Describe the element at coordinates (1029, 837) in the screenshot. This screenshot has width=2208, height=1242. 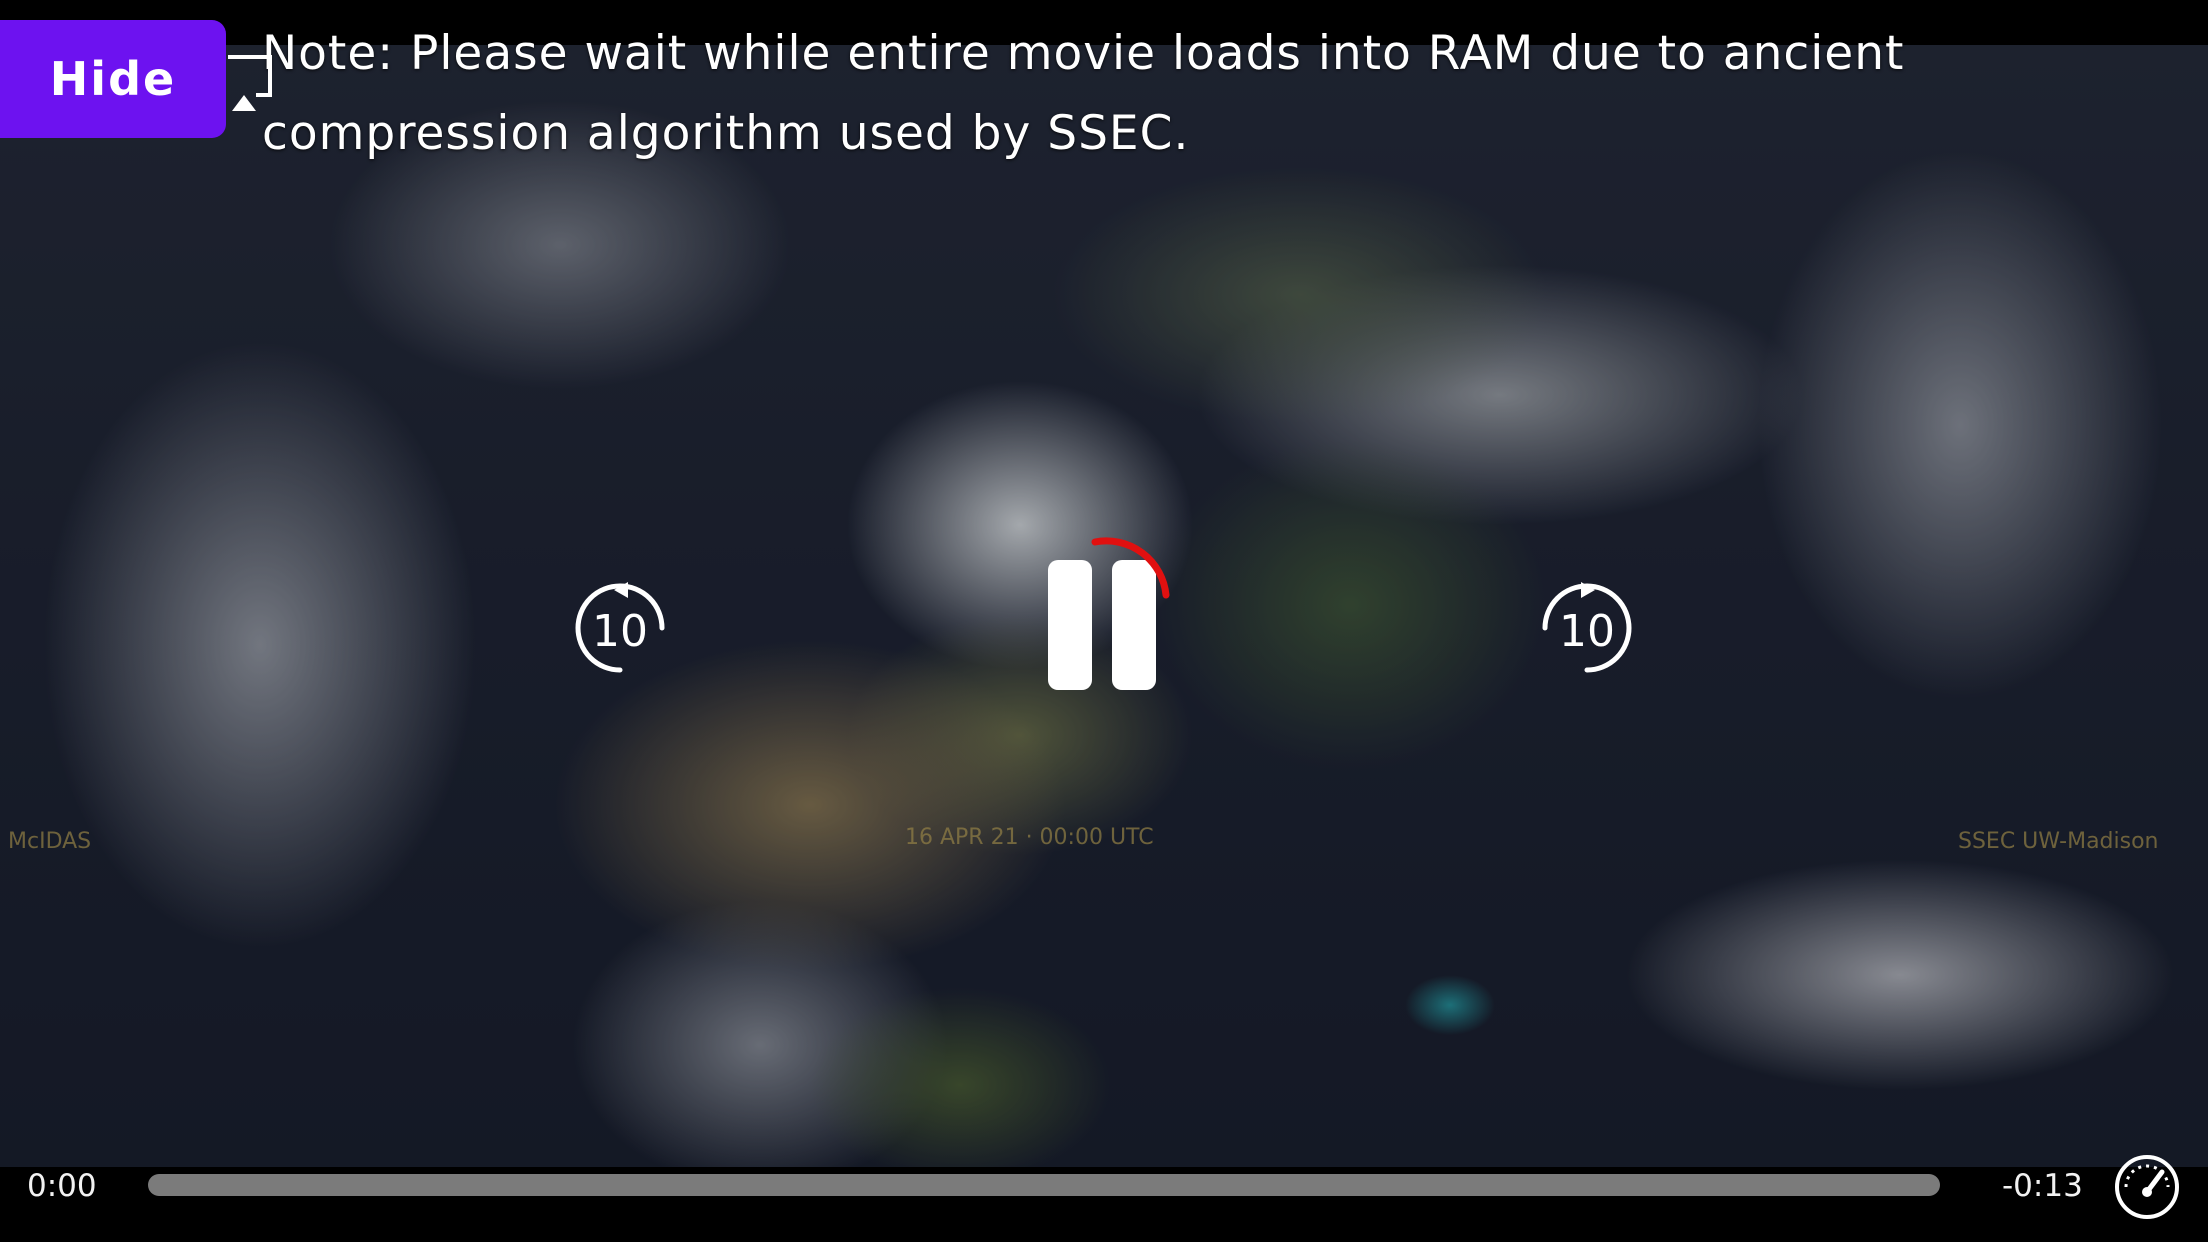
I see `video-timestamp-overlay: 16 APR 21 · 00:00 UTC` at that location.